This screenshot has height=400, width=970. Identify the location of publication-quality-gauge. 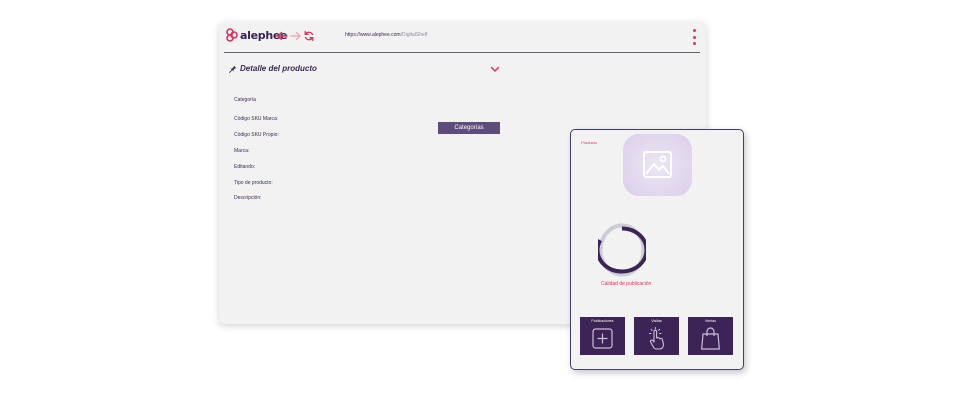
(622, 250).